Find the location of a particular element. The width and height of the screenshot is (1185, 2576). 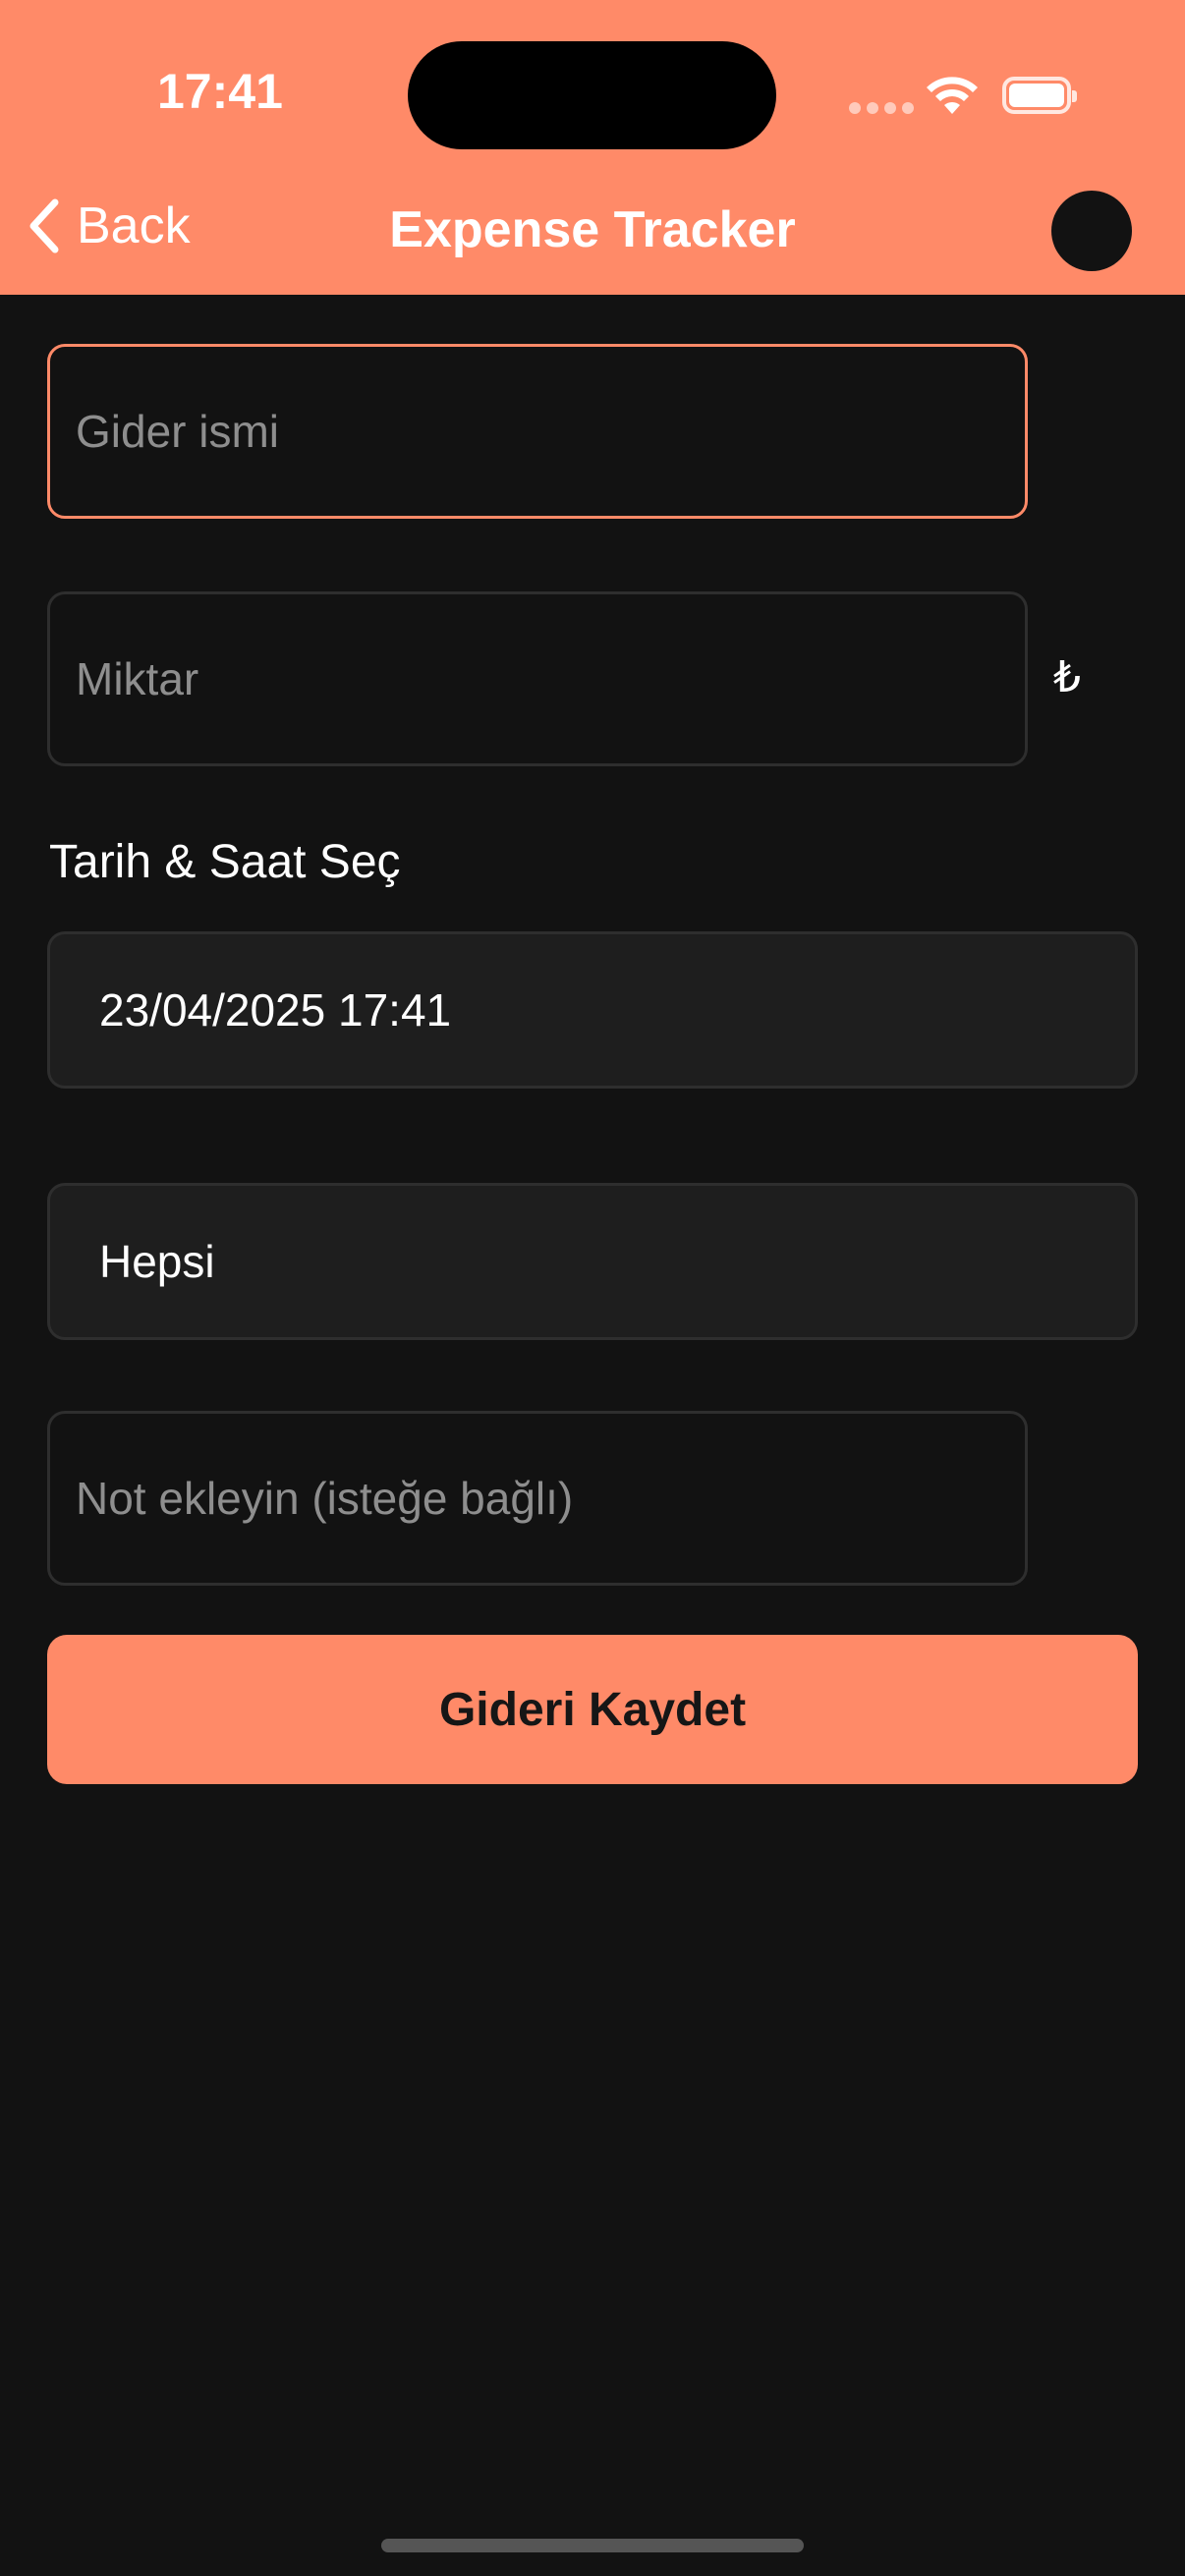

datetime-label: Tarih & Saat Seç is located at coordinates (225, 862).